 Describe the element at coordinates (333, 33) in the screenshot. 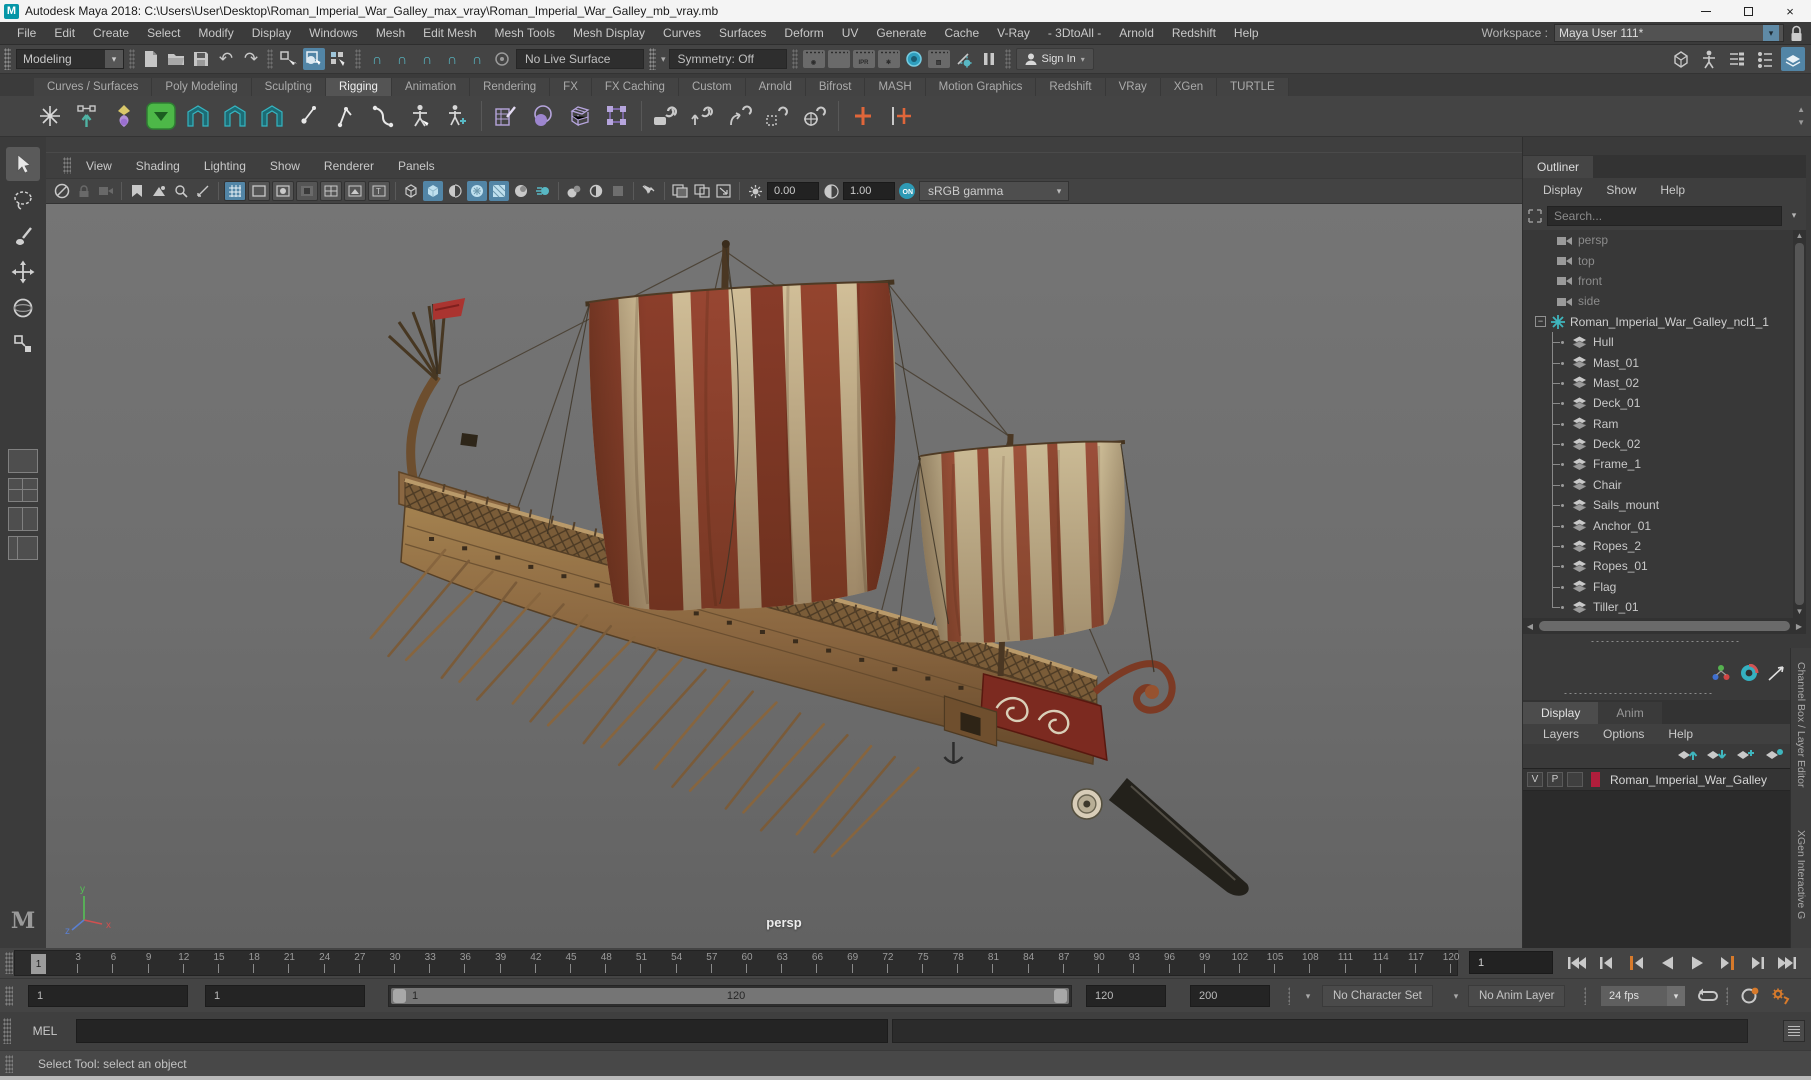

I see `menu-item: Windows` at that location.